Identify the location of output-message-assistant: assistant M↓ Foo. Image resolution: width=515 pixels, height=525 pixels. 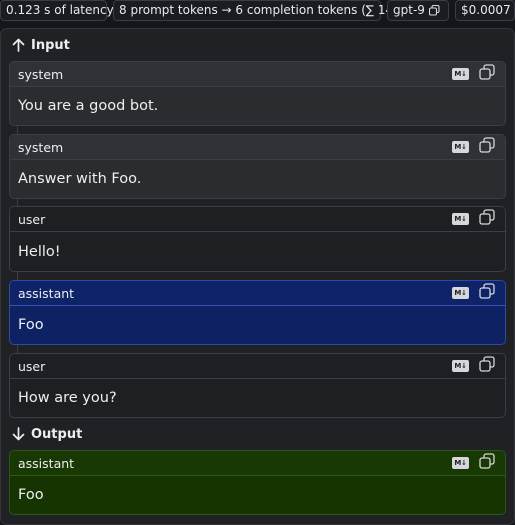
(257, 482).